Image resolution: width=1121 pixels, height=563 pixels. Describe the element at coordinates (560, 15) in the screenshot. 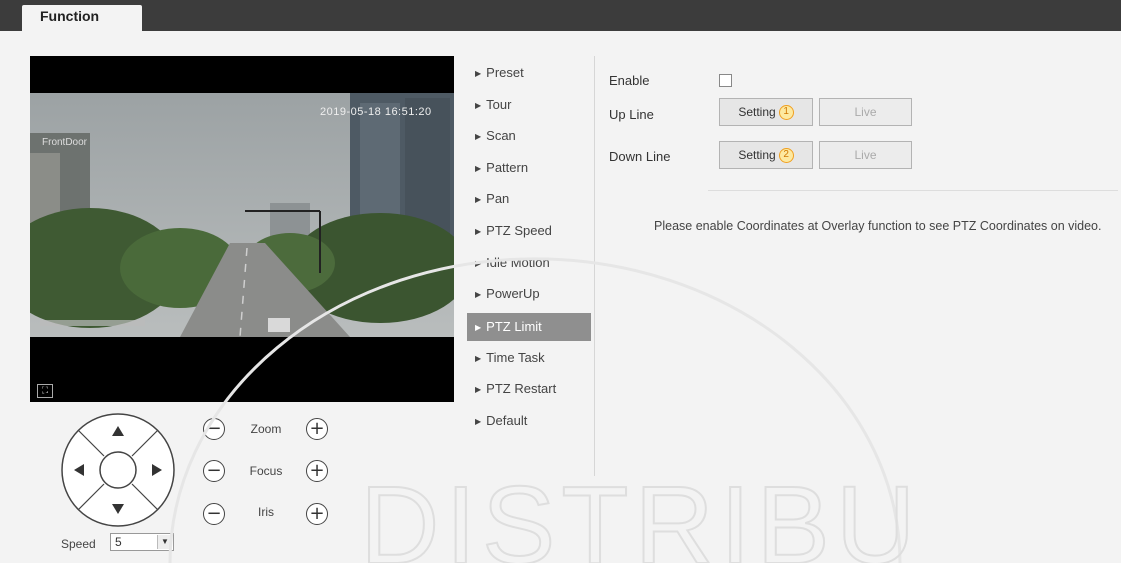

I see `top-bar` at that location.